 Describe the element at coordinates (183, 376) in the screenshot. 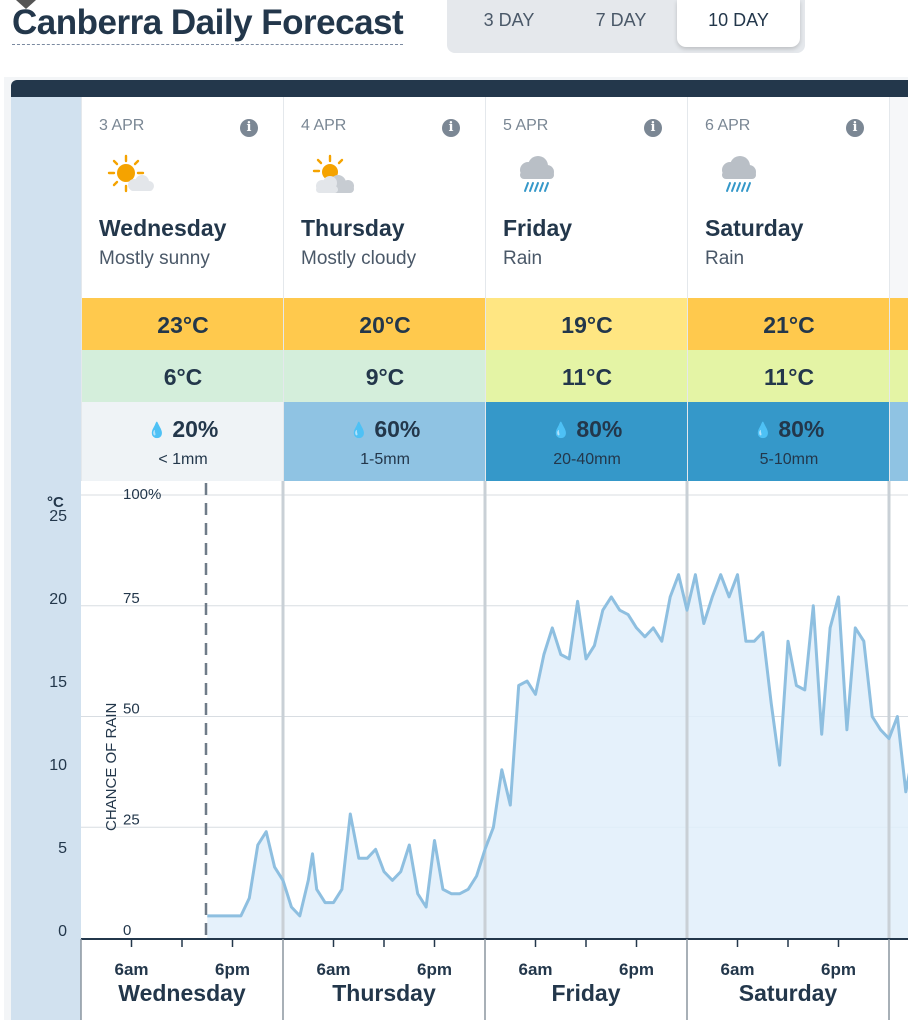

I see `min-temp: 6°C` at that location.